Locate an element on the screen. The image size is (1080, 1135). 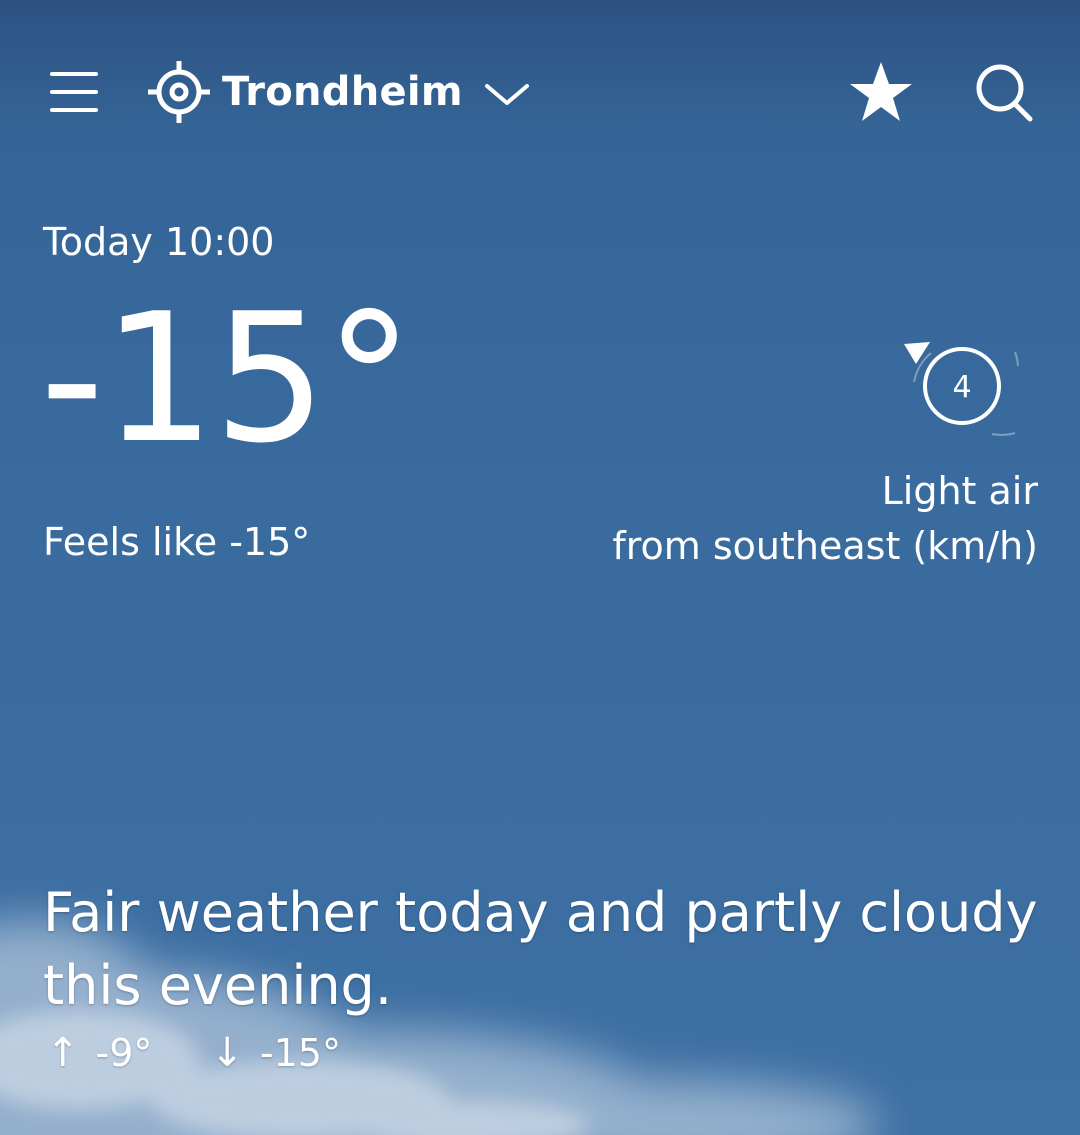
location-selector: Trondheim is located at coordinates (338, 92).